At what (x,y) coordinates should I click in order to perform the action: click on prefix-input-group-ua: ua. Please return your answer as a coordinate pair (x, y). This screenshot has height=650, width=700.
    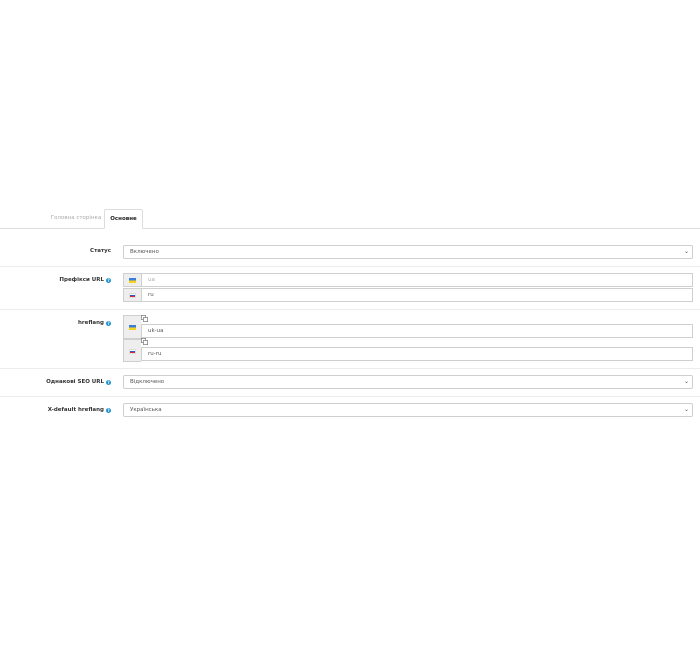
    Looking at the image, I should click on (408, 280).